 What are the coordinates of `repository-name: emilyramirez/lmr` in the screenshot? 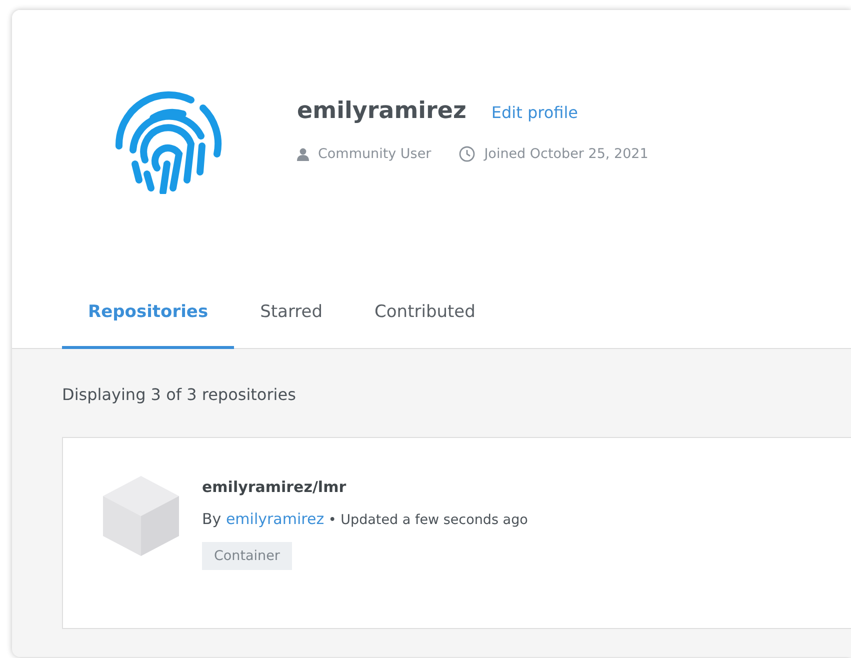 It's located at (365, 487).